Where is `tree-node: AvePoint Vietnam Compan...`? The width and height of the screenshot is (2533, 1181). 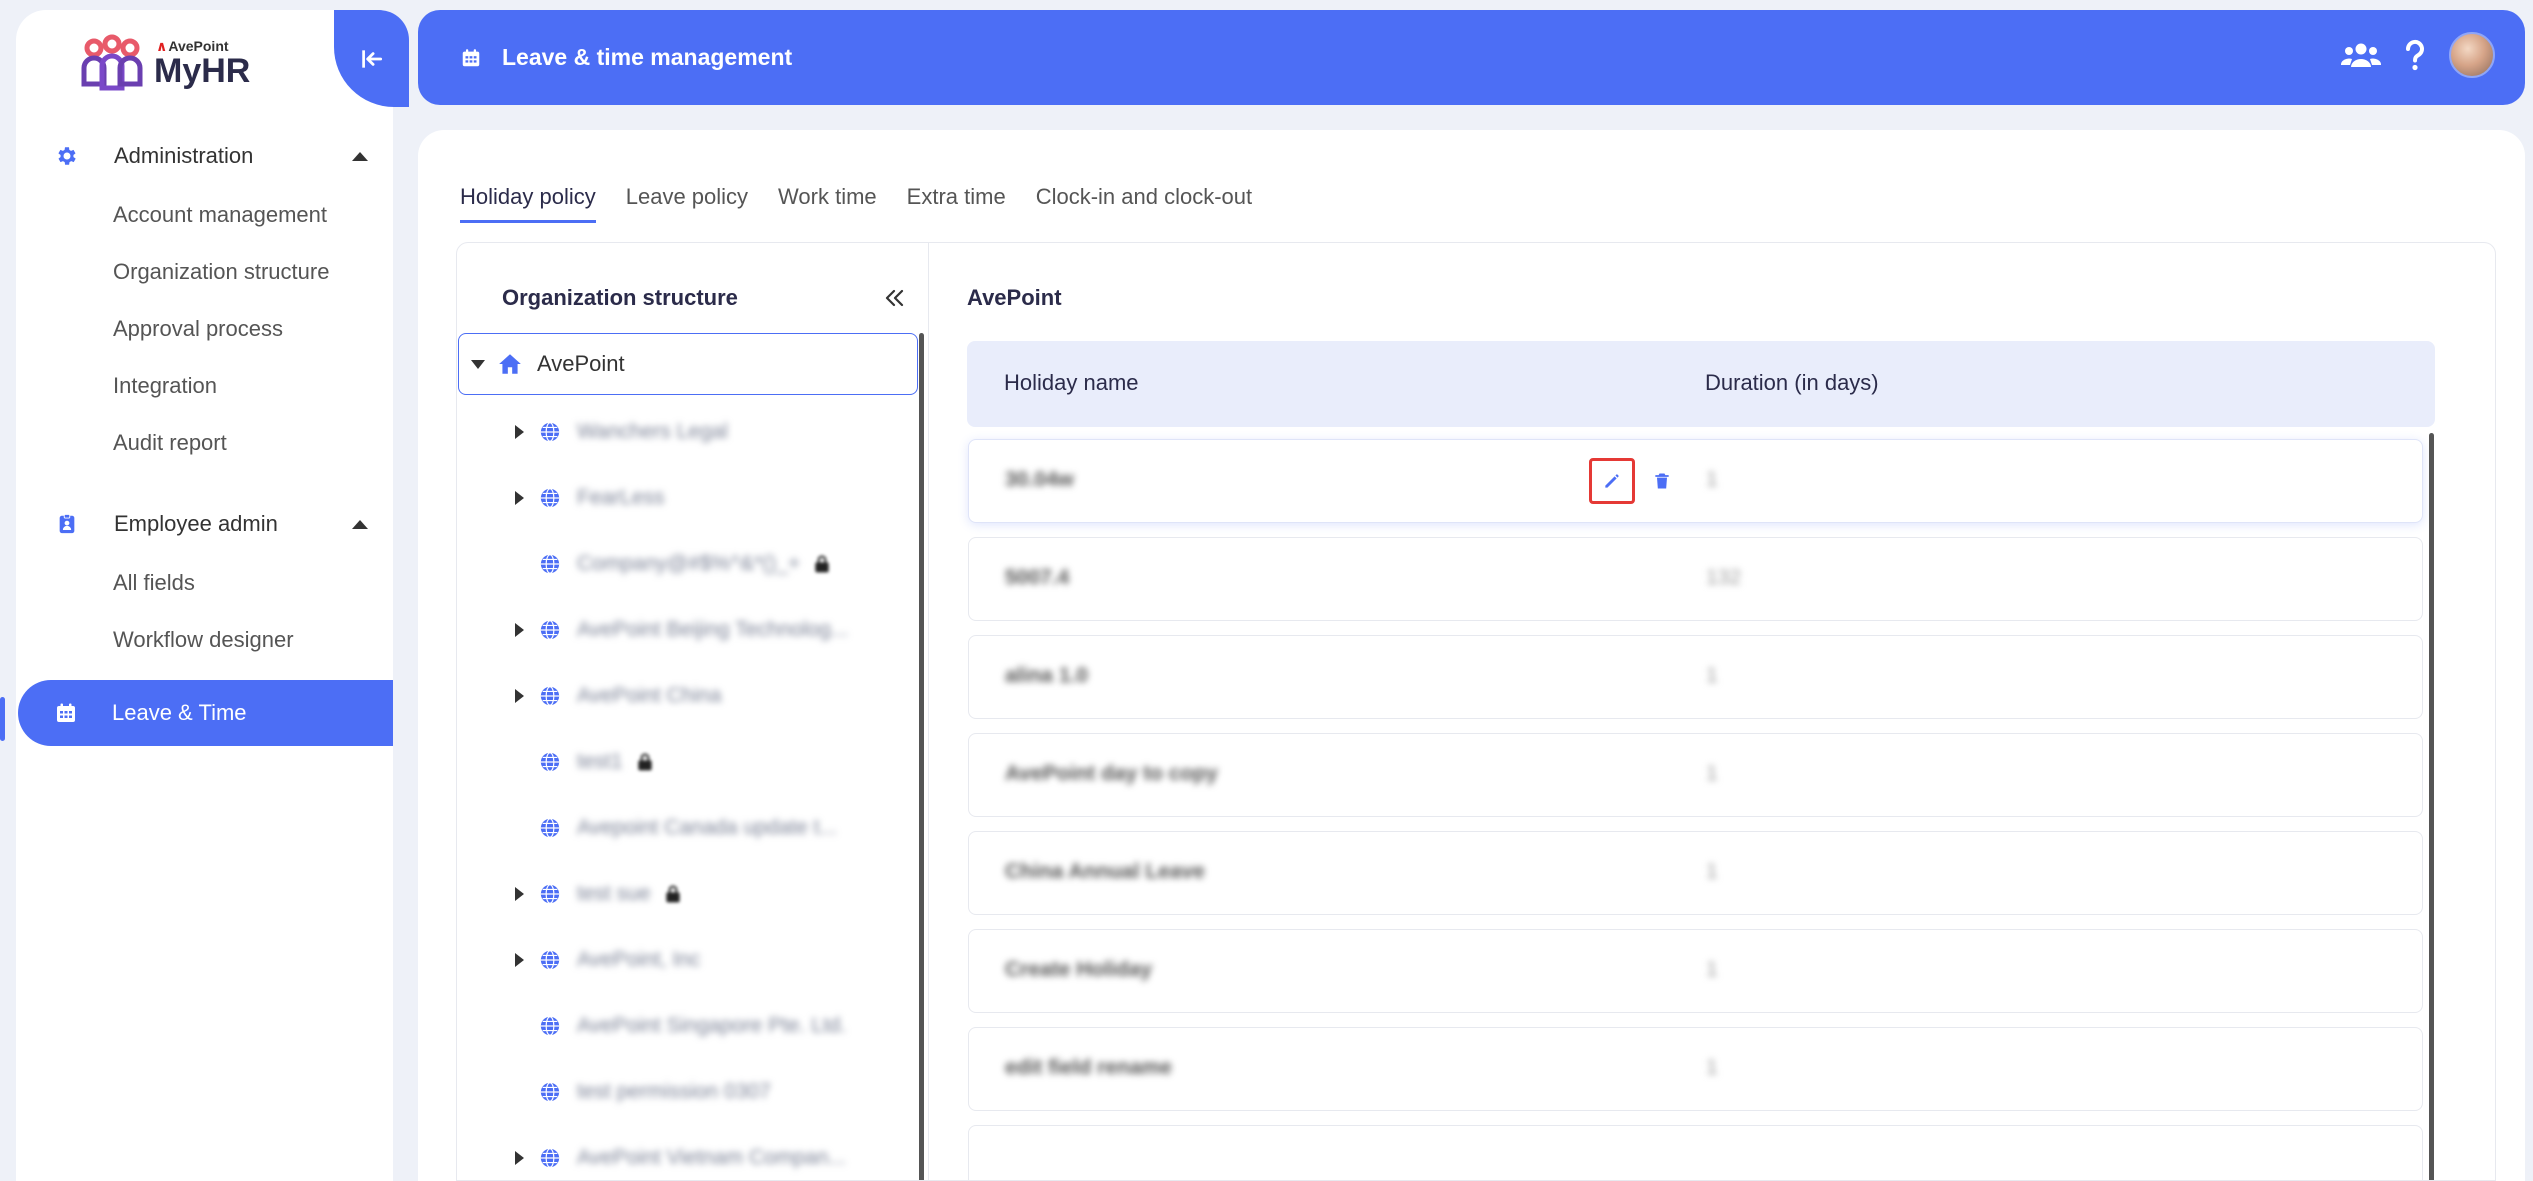 tree-node: AvePoint Vietnam Compan... is located at coordinates (687, 1152).